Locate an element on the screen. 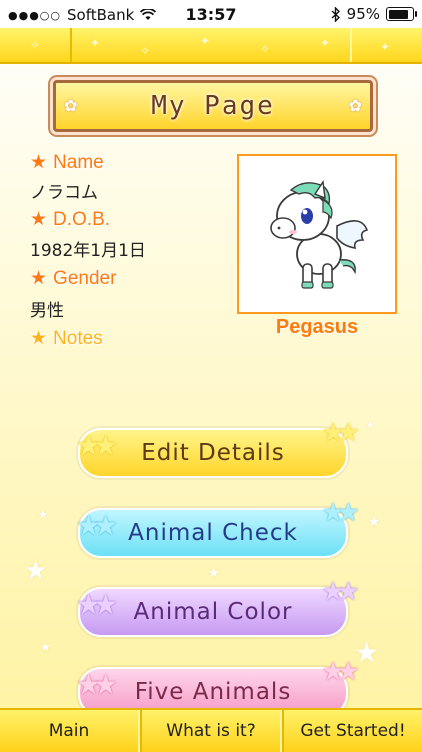  gender-label: ★ Gender is located at coordinates (73, 278).